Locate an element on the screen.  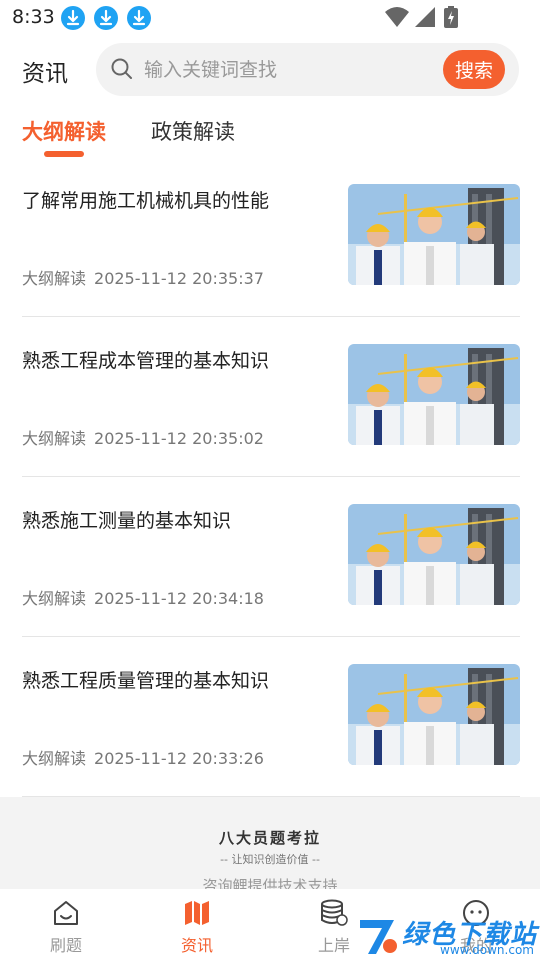
article-title: 熟悉施工测量的基本知识 is located at coordinates (127, 521).